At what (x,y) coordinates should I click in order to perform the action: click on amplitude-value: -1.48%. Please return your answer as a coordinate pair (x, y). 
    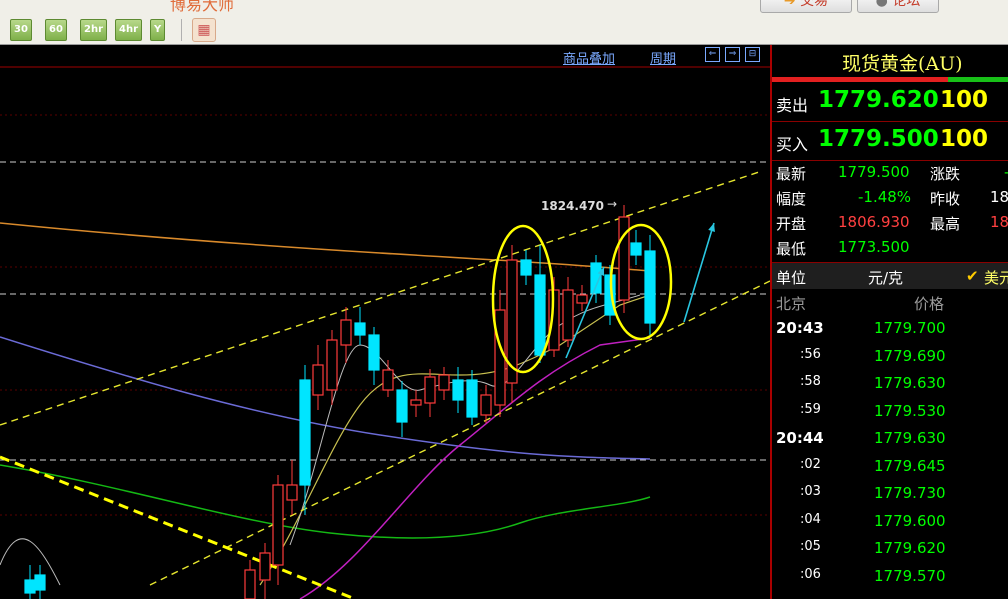
    Looking at the image, I should click on (885, 197).